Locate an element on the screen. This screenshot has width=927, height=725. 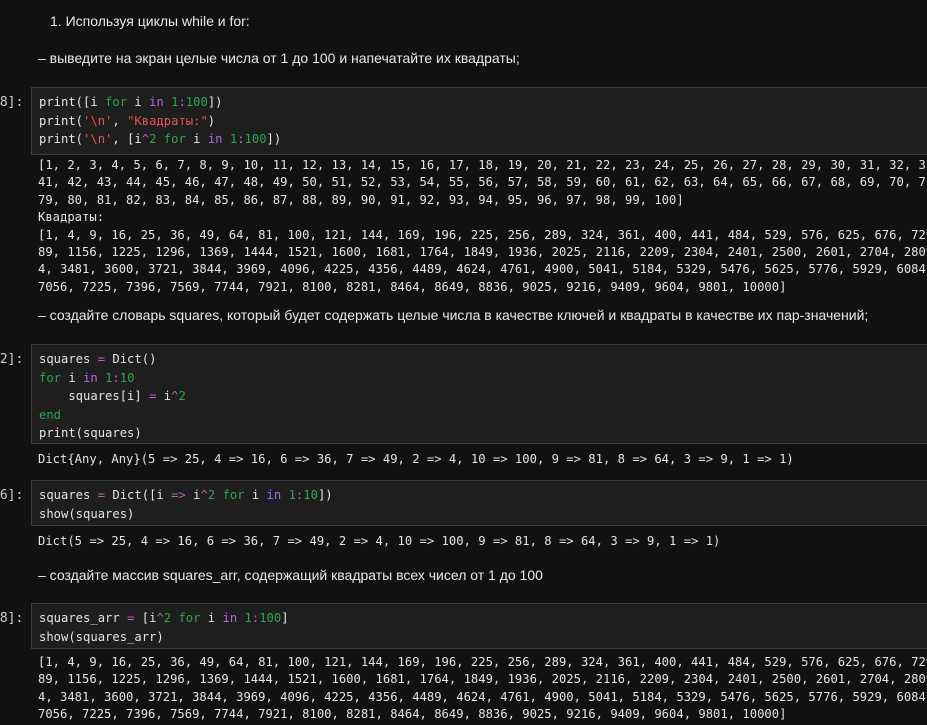
code-line: print([i for i in 1:100]) is located at coordinates (131, 102).